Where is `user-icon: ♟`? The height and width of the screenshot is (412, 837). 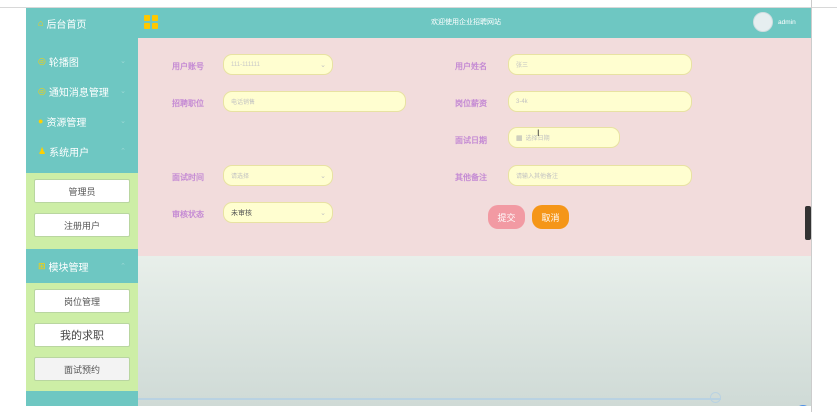
user-icon: ♟ is located at coordinates (42, 150).